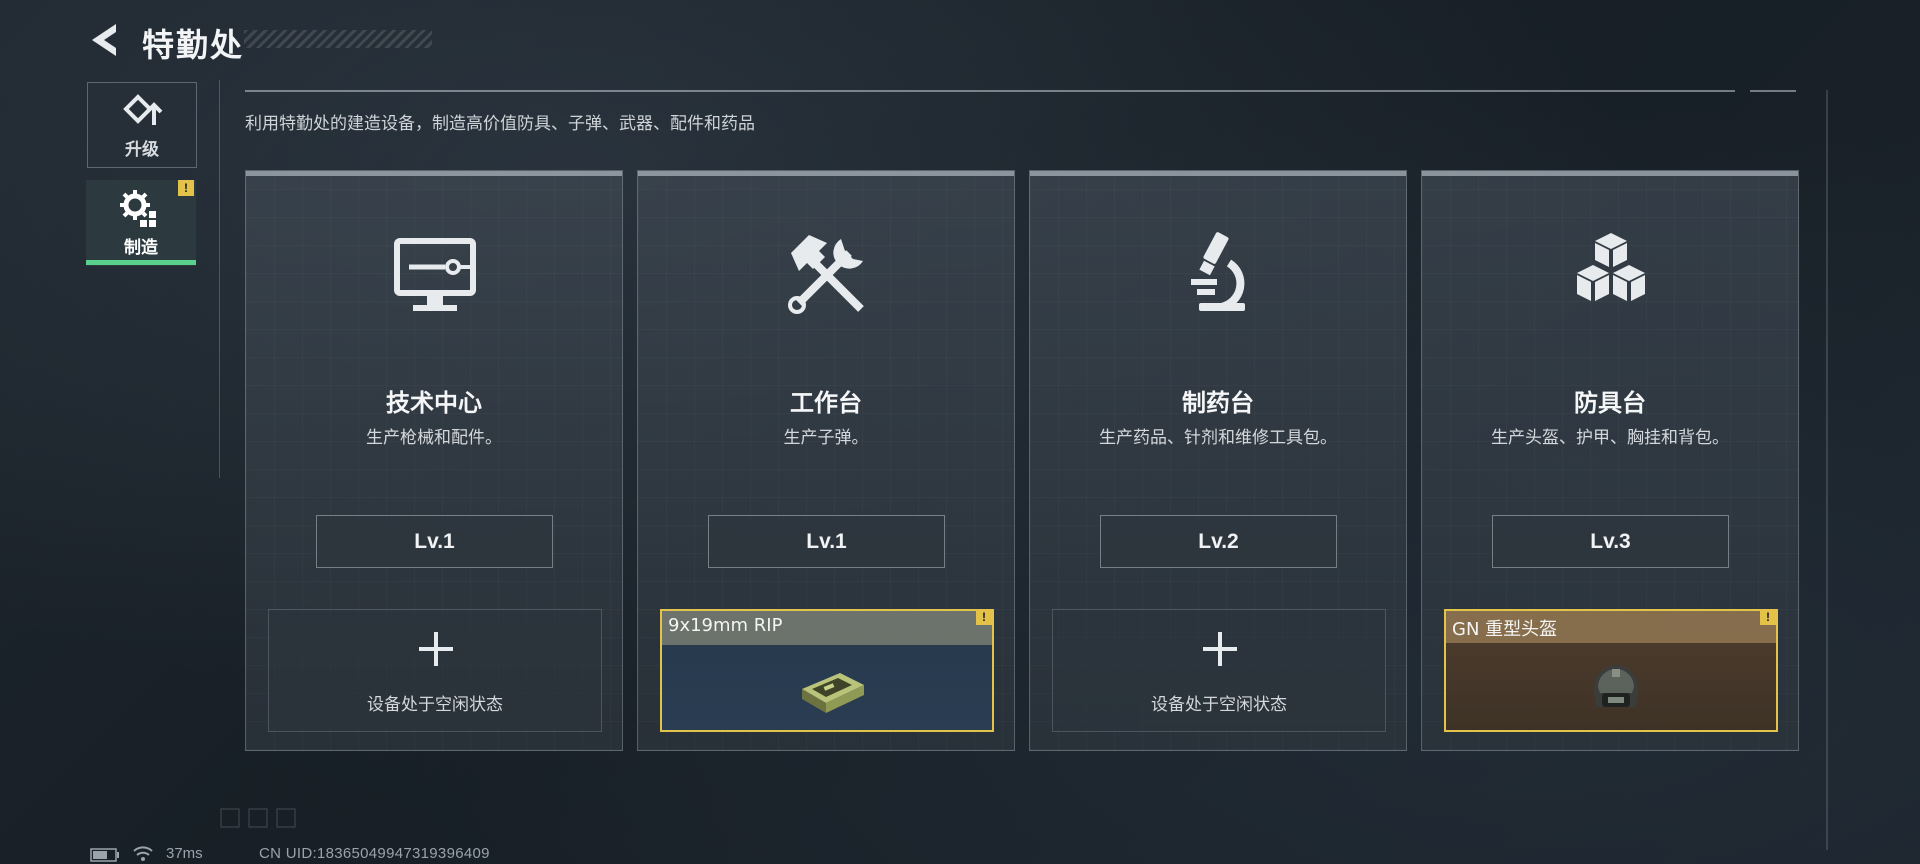 This screenshot has height=864, width=1920. What do you see at coordinates (1773, 91) in the screenshot?
I see `header-divider-right` at bounding box center [1773, 91].